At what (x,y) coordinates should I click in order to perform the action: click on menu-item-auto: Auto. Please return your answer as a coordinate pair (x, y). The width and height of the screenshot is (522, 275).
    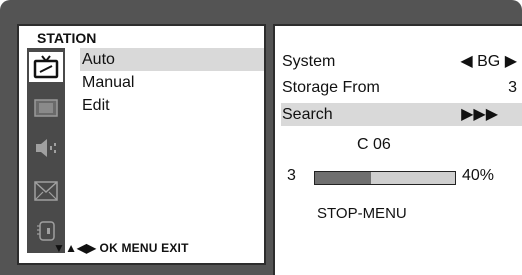
    Looking at the image, I should click on (172, 59).